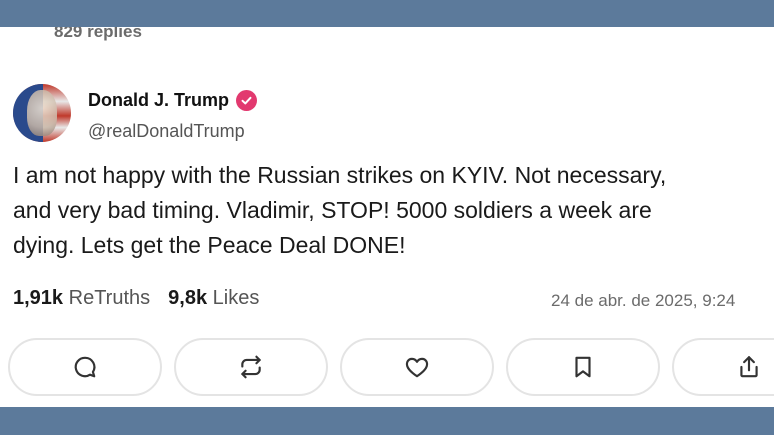 The image size is (774, 435). I want to click on retruths-label: ReTruths, so click(109, 298).